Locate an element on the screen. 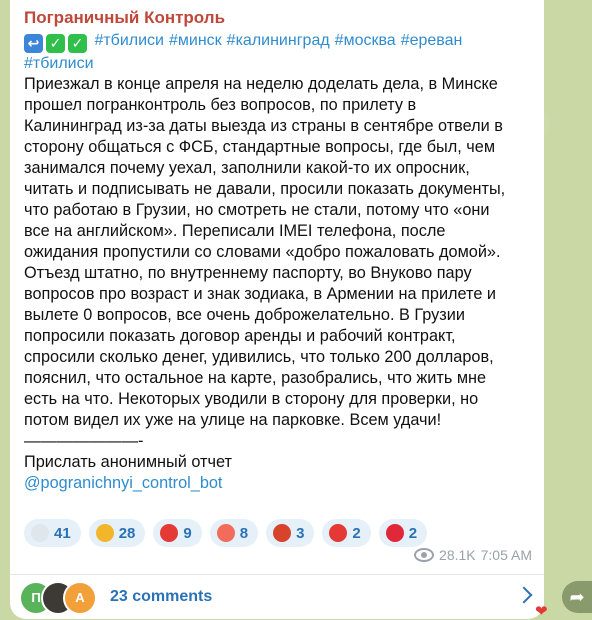 The image size is (592, 620). bot-link: @pogranichnyi_control_bot is located at coordinates (279, 483).